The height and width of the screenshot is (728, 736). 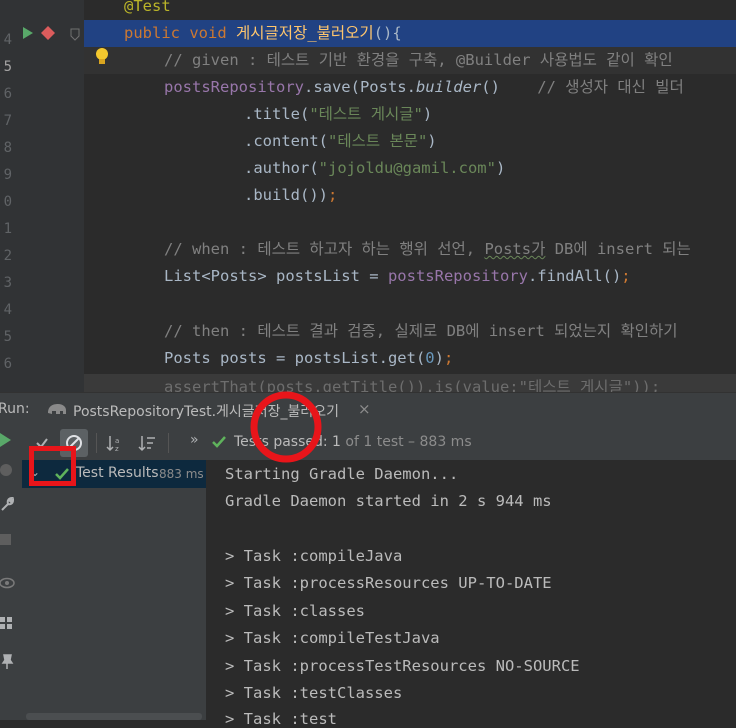 I want to click on code-token: .findAll(), so click(x=574, y=276).